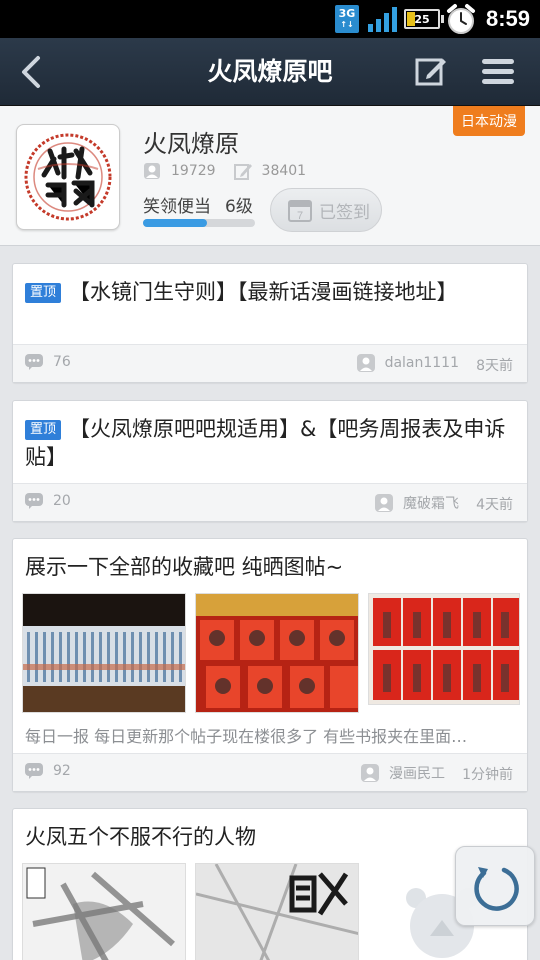  What do you see at coordinates (382, 19) in the screenshot?
I see `signal-icon` at bounding box center [382, 19].